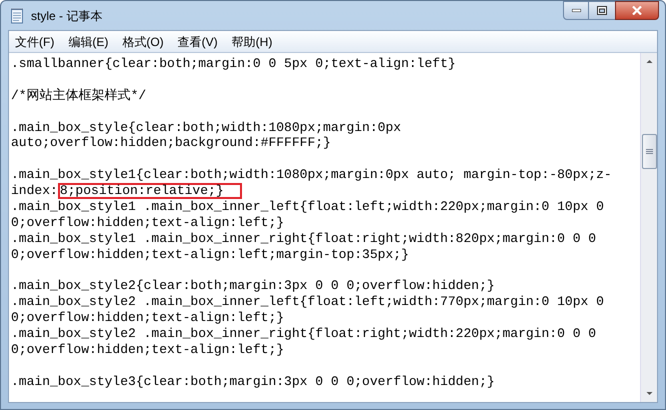  I want to click on menu-item: 帮助(H), so click(252, 41).